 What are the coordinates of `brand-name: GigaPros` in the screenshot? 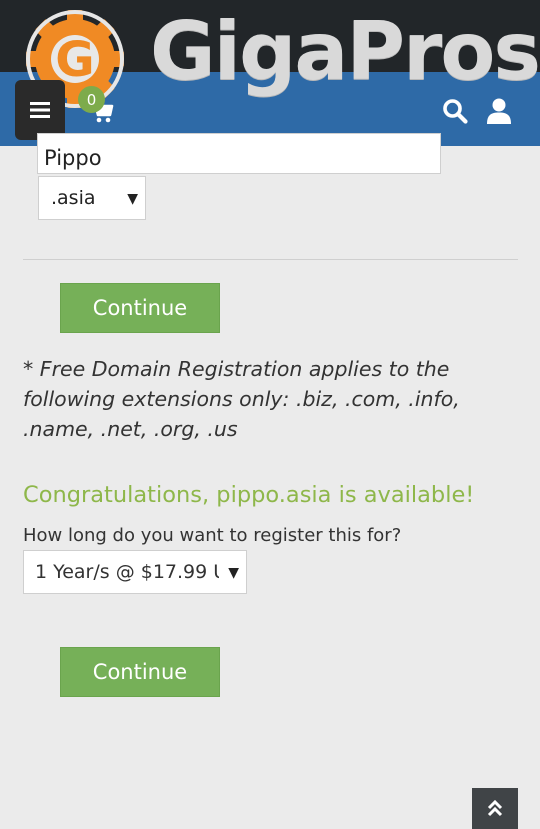 It's located at (345, 52).